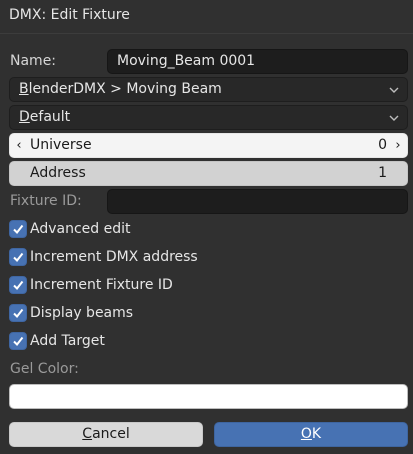 Image resolution: width=413 pixels, height=454 pixels. I want to click on gel-color-swatch, so click(208, 396).